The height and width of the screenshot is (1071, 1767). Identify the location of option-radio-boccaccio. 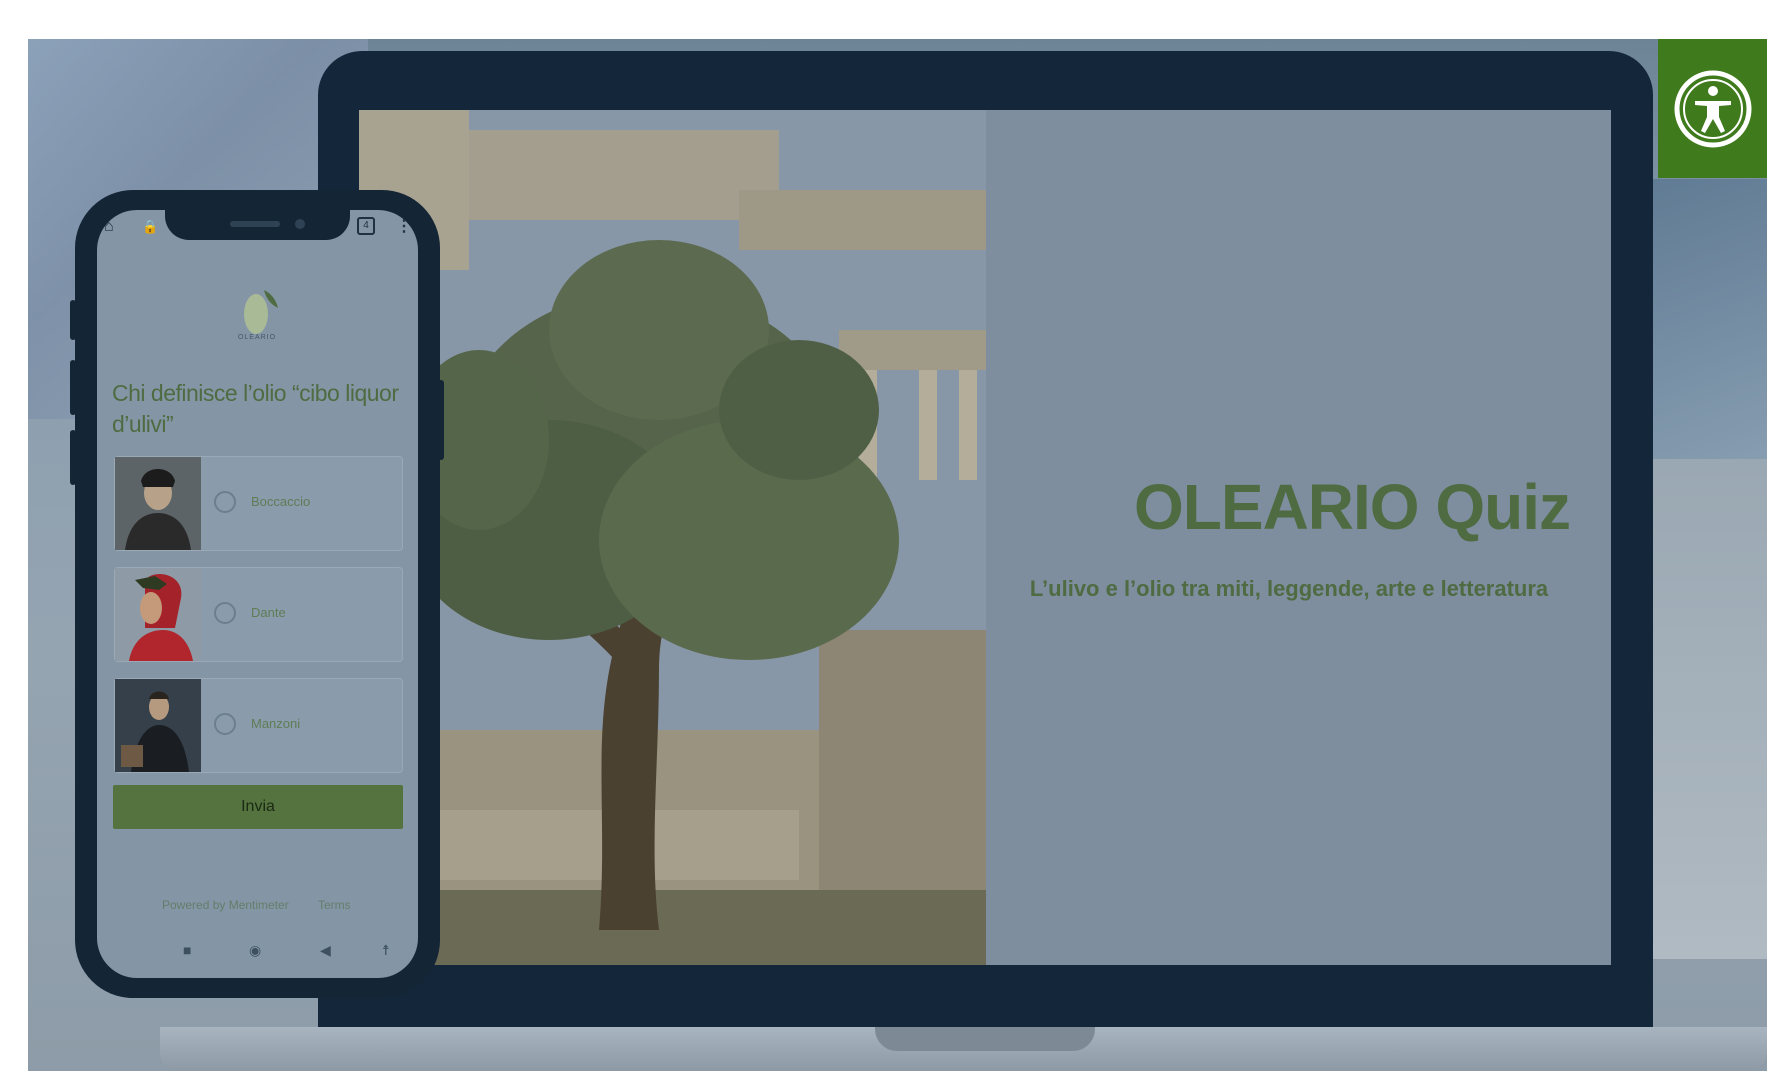
(225, 502).